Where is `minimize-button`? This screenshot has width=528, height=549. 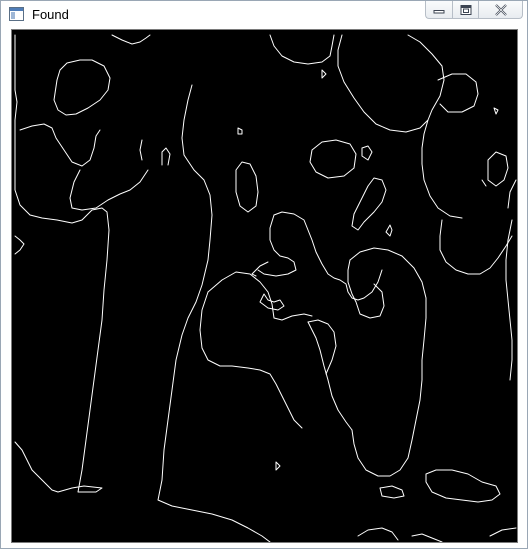
minimize-button is located at coordinates (438, 10).